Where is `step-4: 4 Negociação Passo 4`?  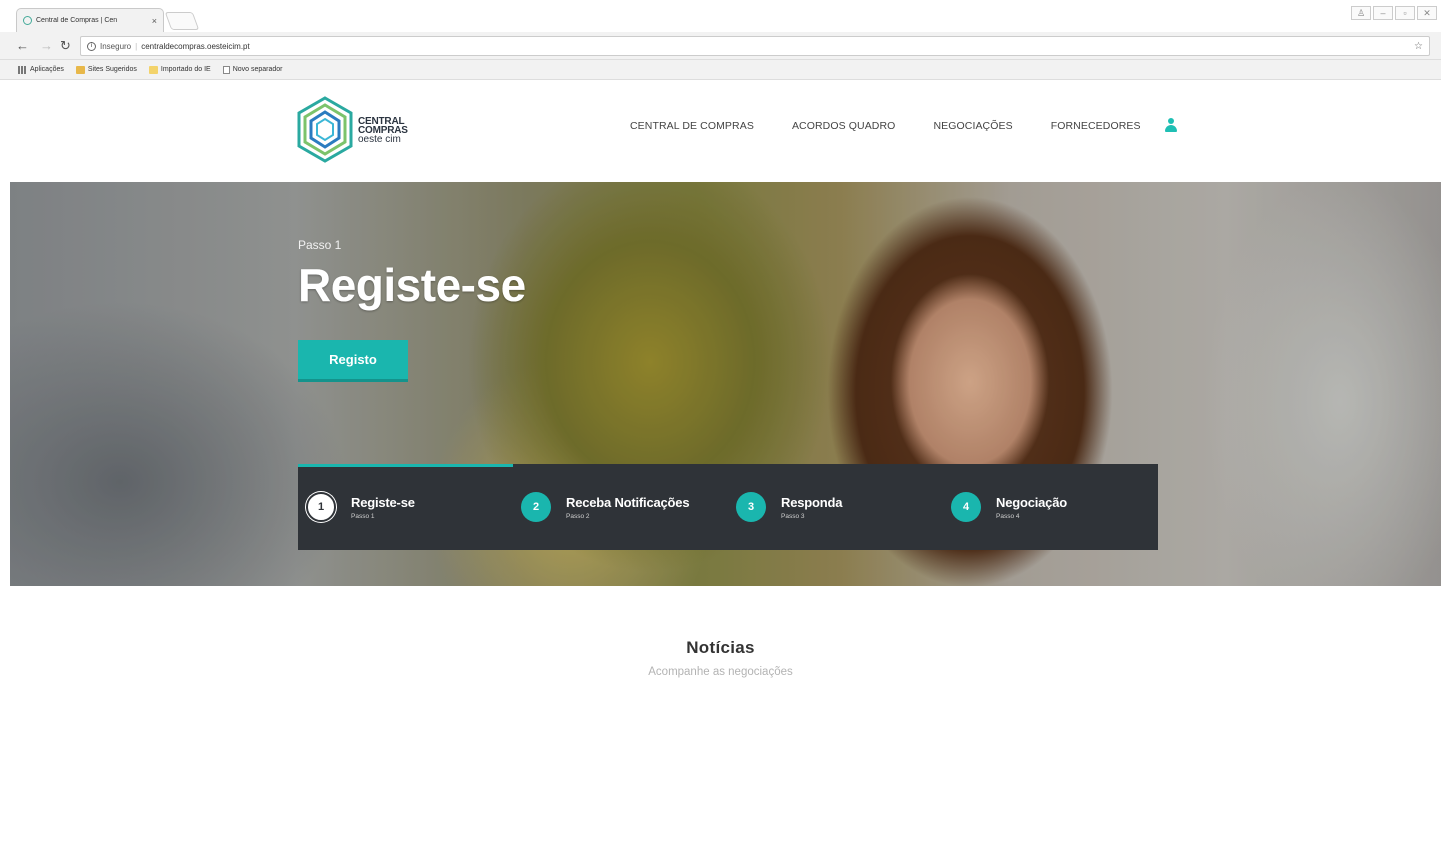 step-4: 4 Negociação Passo 4 is located at coordinates (1050, 507).